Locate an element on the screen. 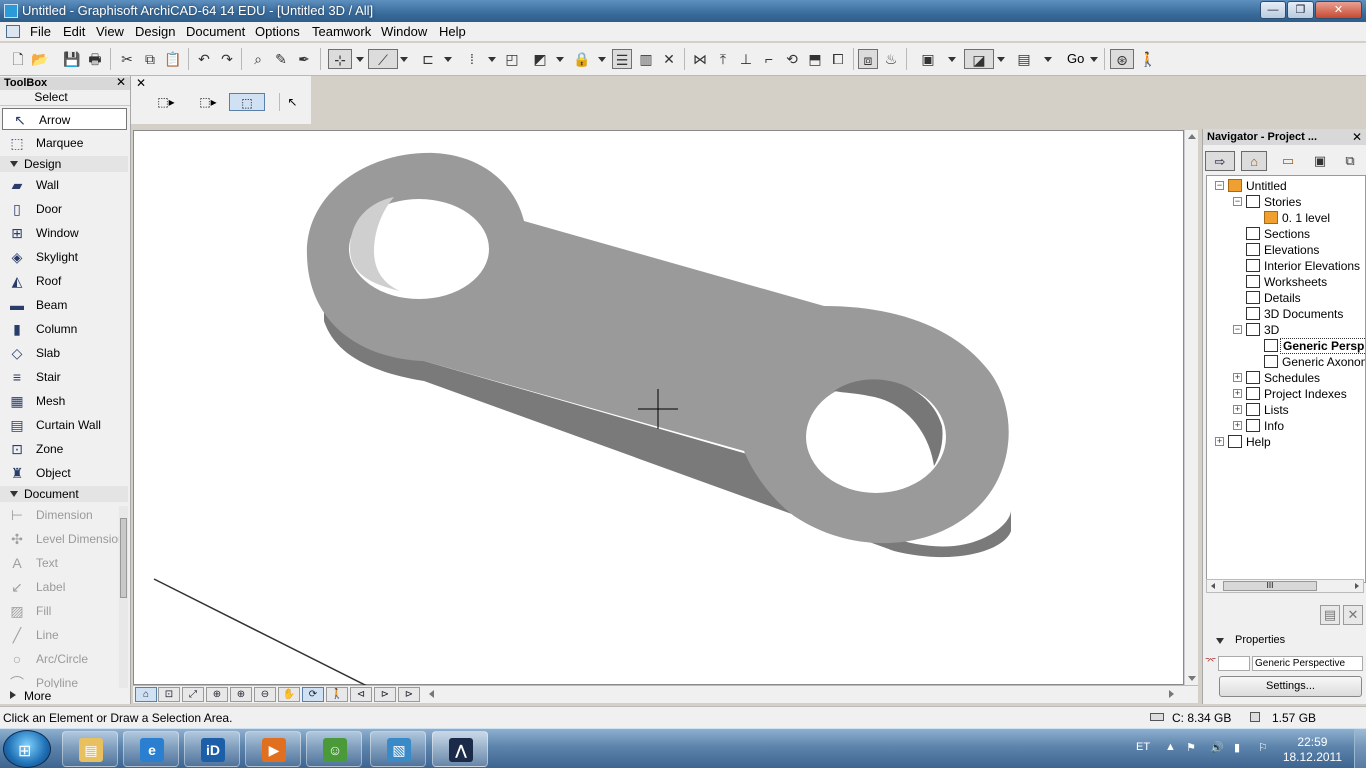 The height and width of the screenshot is (768, 1366). floor-plan-dropdown-icon is located at coordinates (952, 59).